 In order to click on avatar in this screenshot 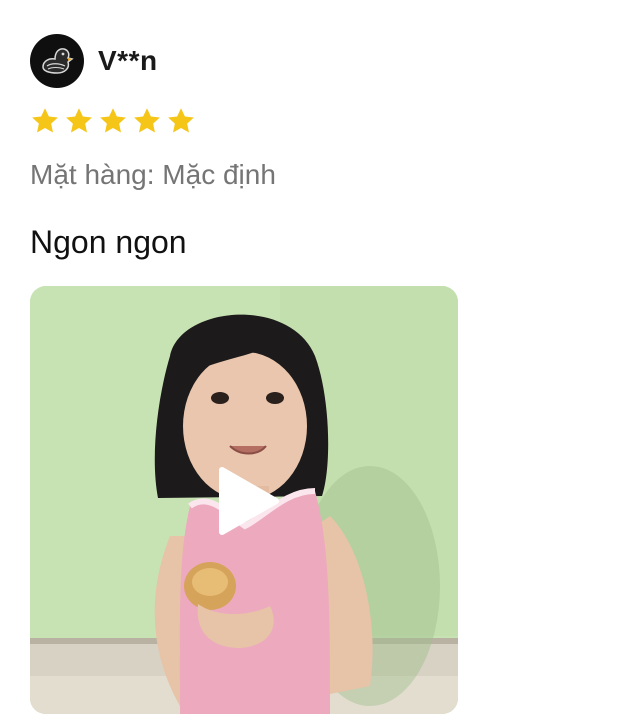, I will do `click(57, 61)`.